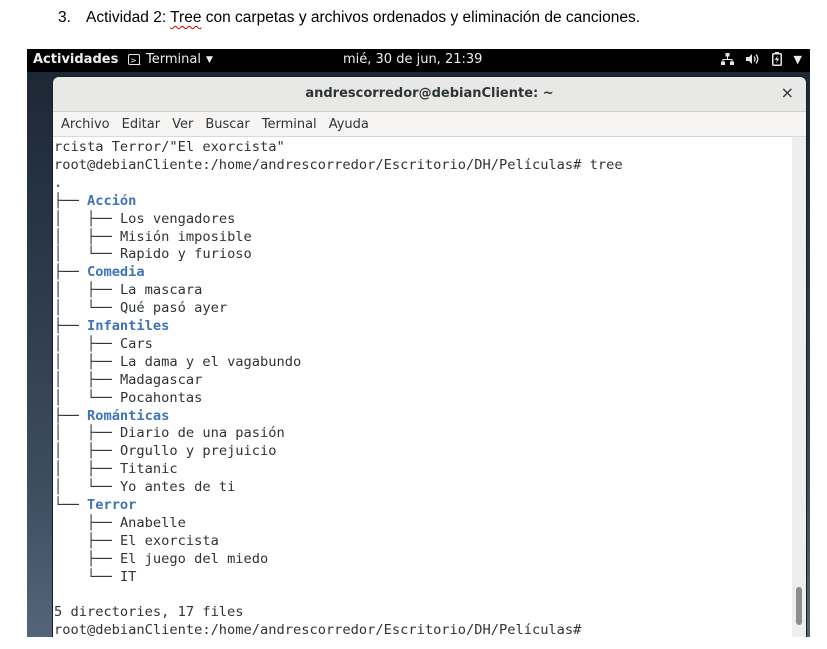  What do you see at coordinates (152, 522) in the screenshot?
I see `line-text: Anabelle` at bounding box center [152, 522].